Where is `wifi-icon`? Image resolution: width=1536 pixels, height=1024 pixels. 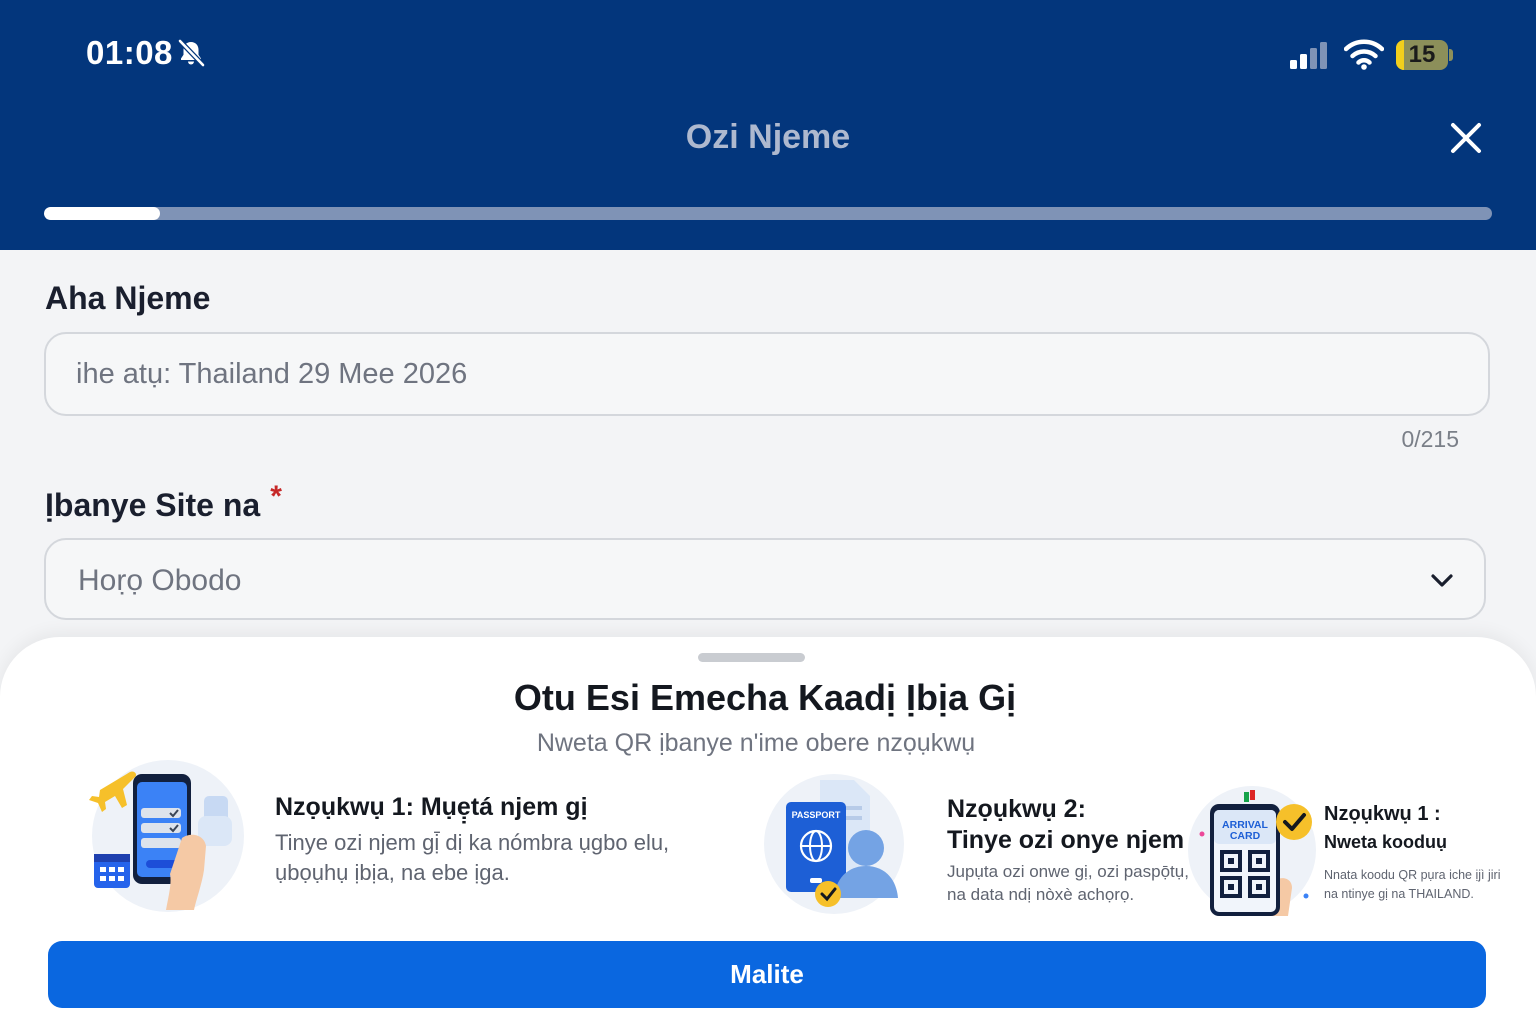
wifi-icon is located at coordinates (1364, 54).